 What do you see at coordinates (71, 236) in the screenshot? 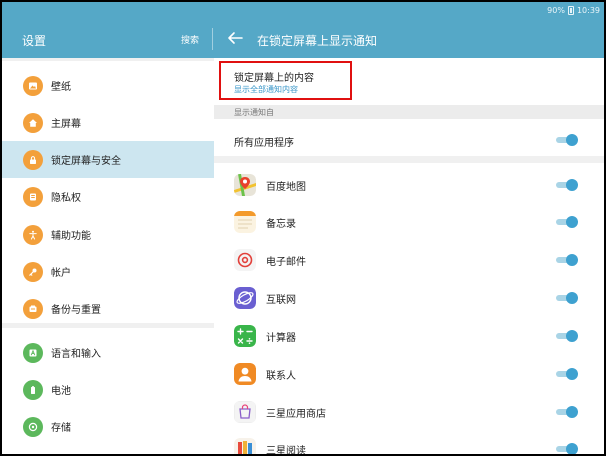
I see `sidebar-item-label: 辅助功能` at bounding box center [71, 236].